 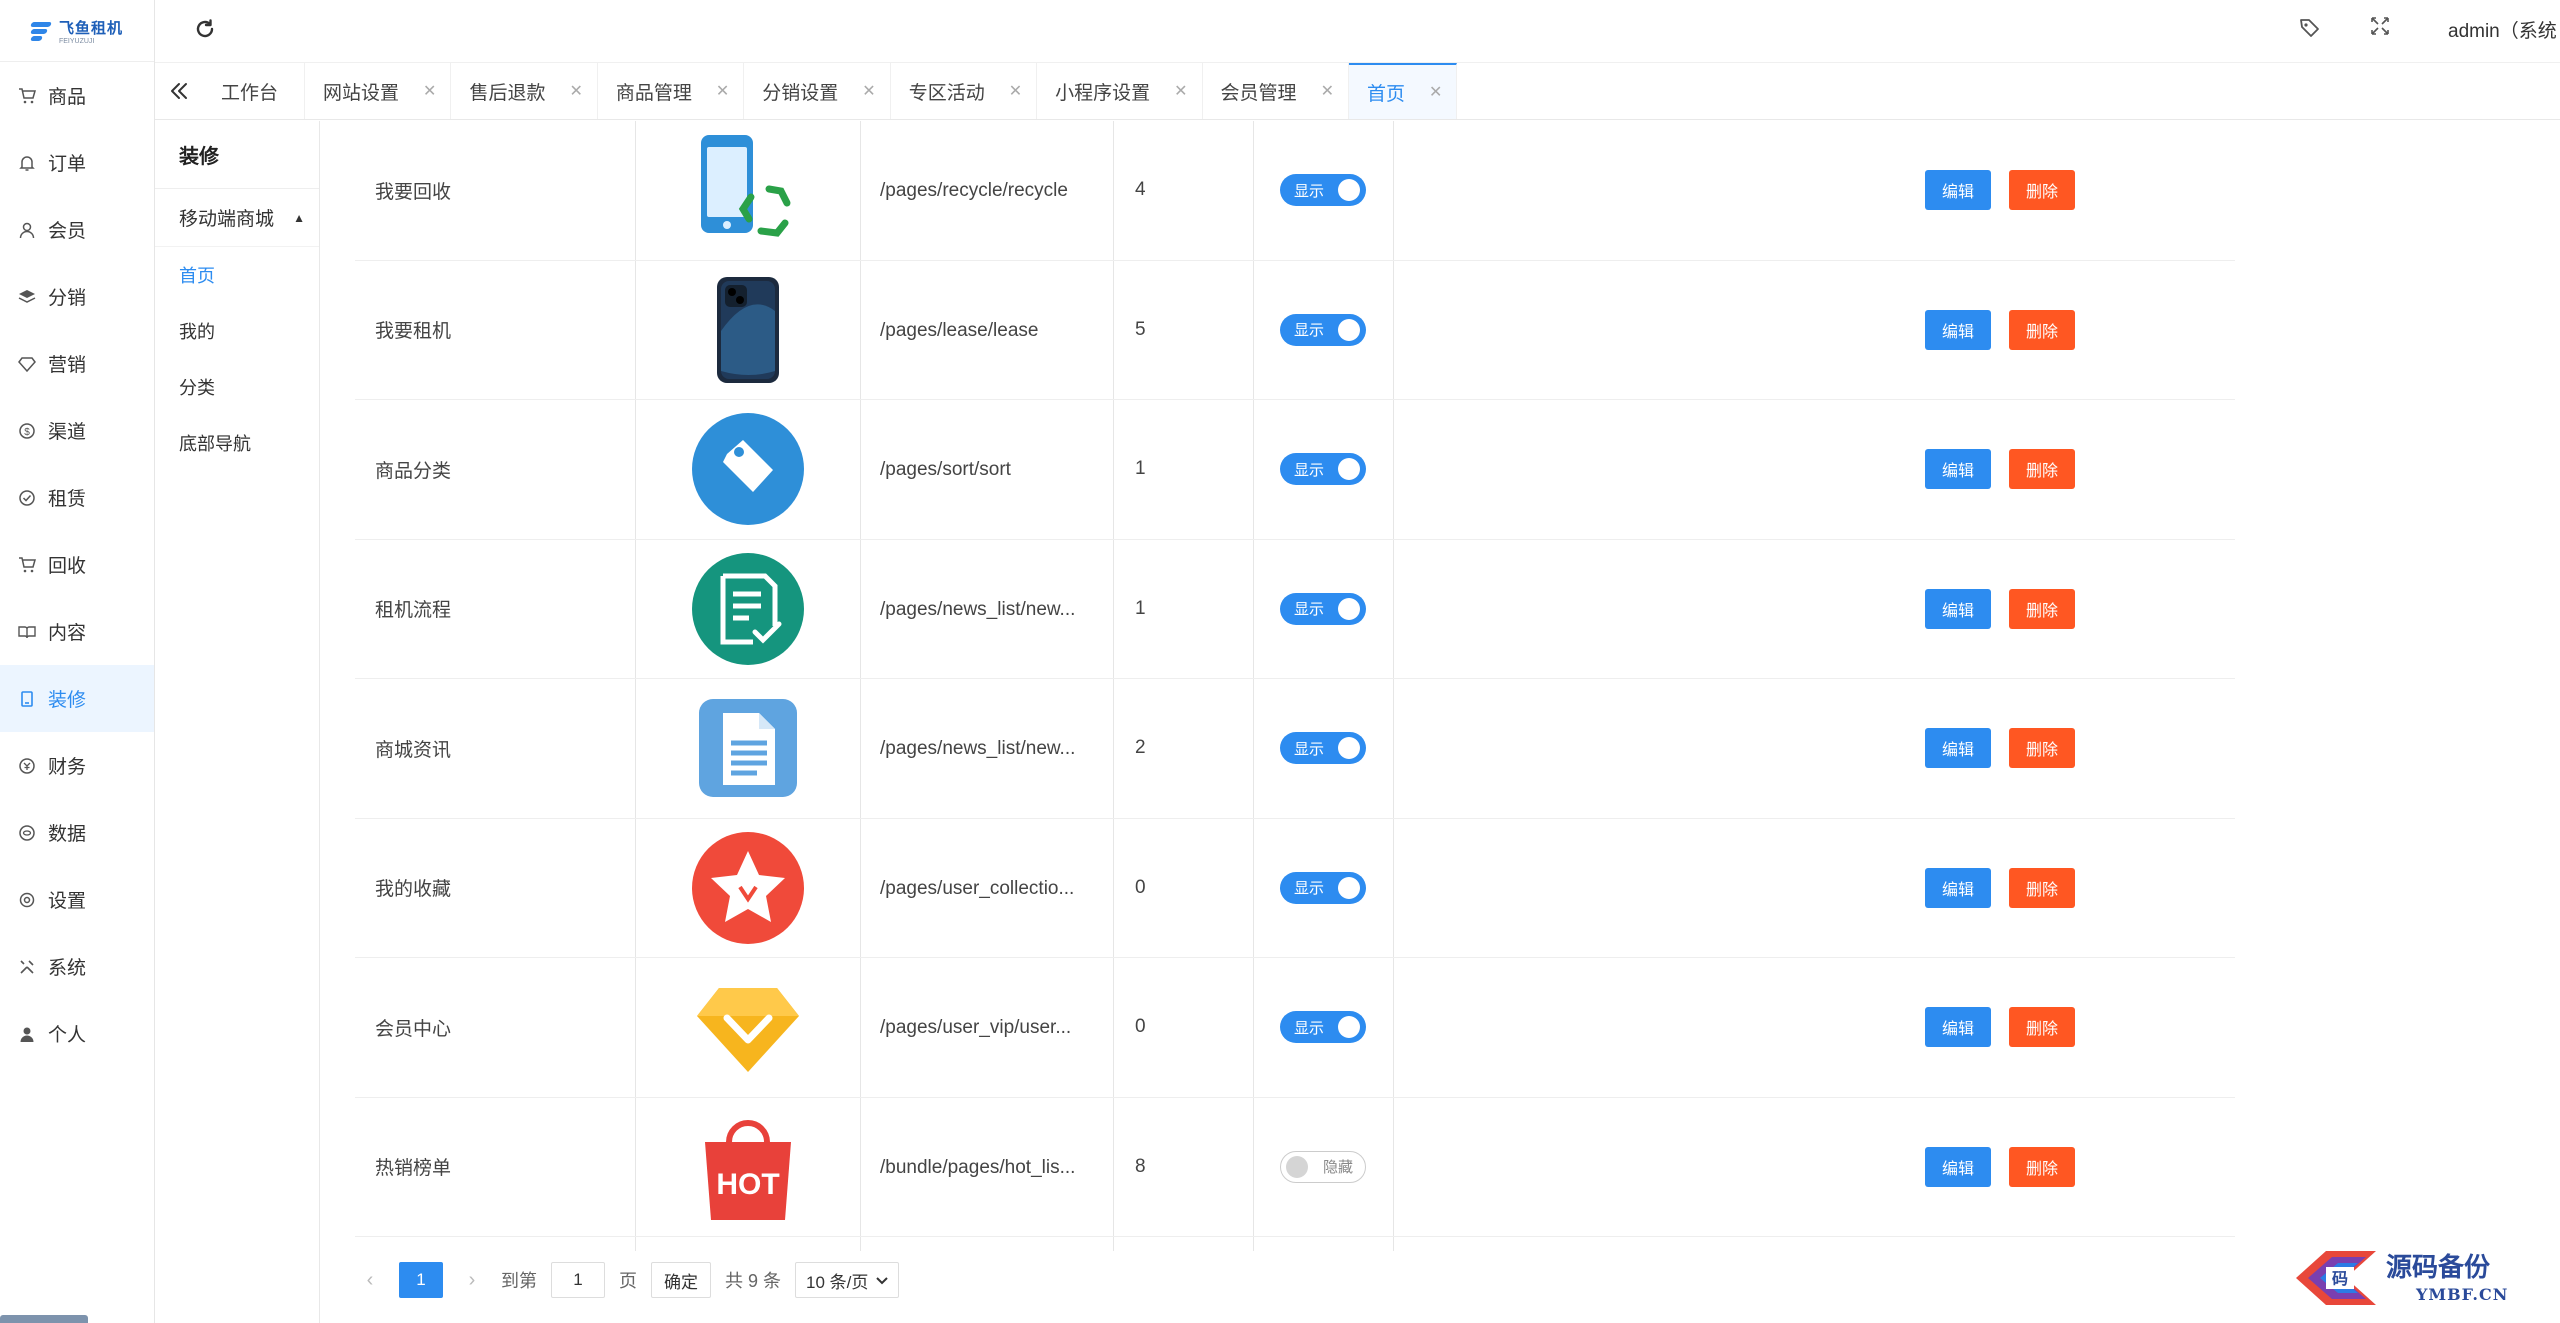 What do you see at coordinates (237, 218) in the screenshot?
I see `submenu-group-mobile-mall: 移动端商城 ▲` at bounding box center [237, 218].